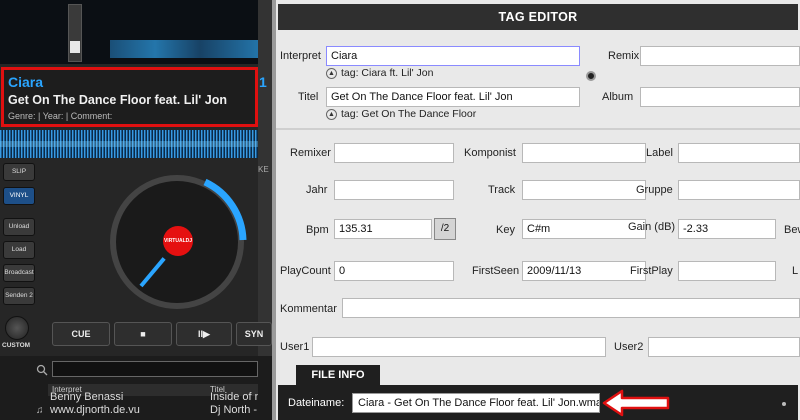 The image size is (800, 420). I want to click on section-separator, so click(538, 129).